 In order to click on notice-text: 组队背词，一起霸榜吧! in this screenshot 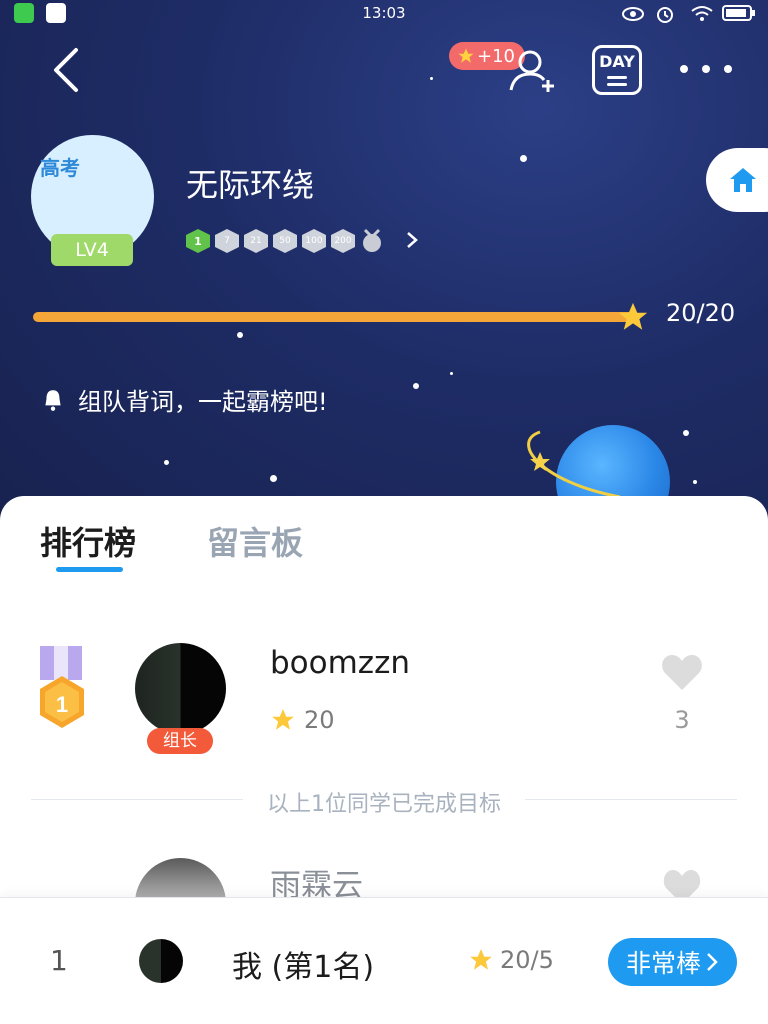, I will do `click(203, 402)`.